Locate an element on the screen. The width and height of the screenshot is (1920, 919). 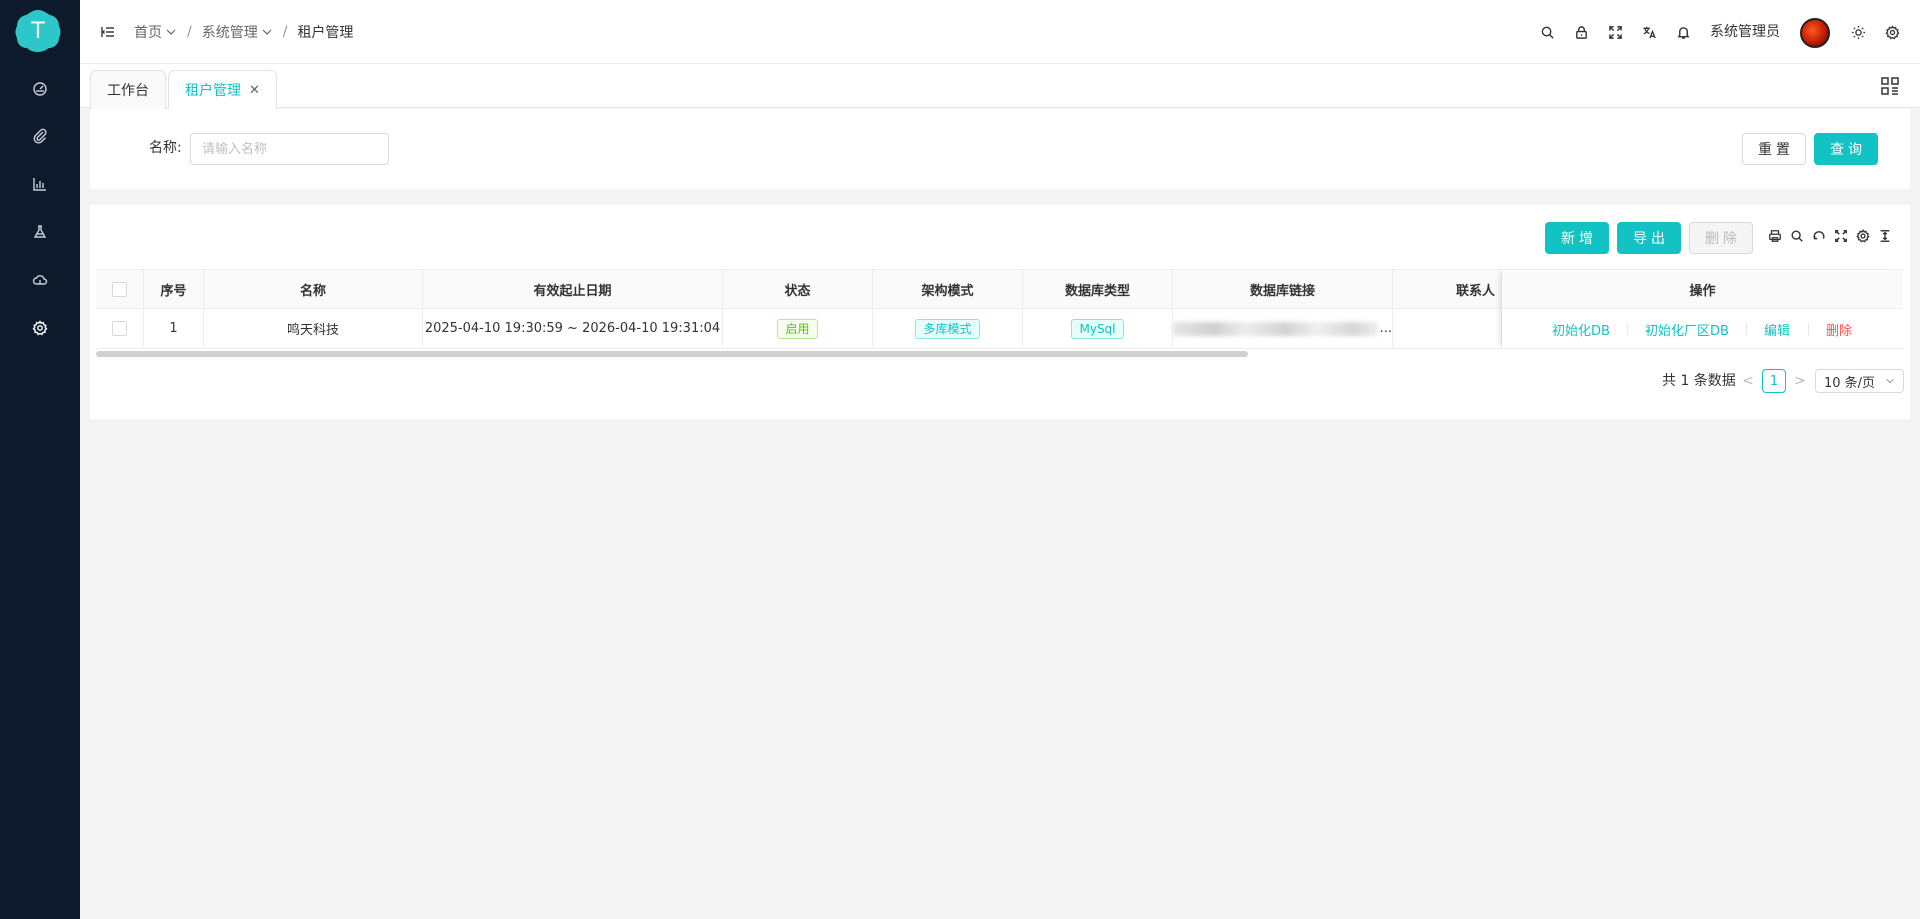
row-select is located at coordinates (120, 328).